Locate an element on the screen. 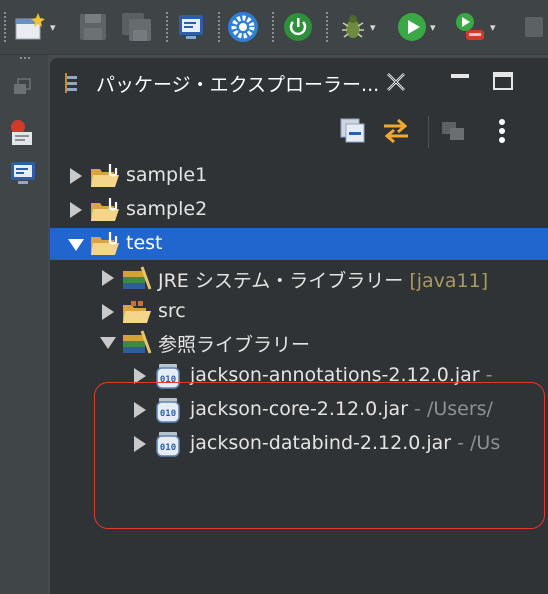 The height and width of the screenshot is (594, 548). console-icon is located at coordinates (23, 173).